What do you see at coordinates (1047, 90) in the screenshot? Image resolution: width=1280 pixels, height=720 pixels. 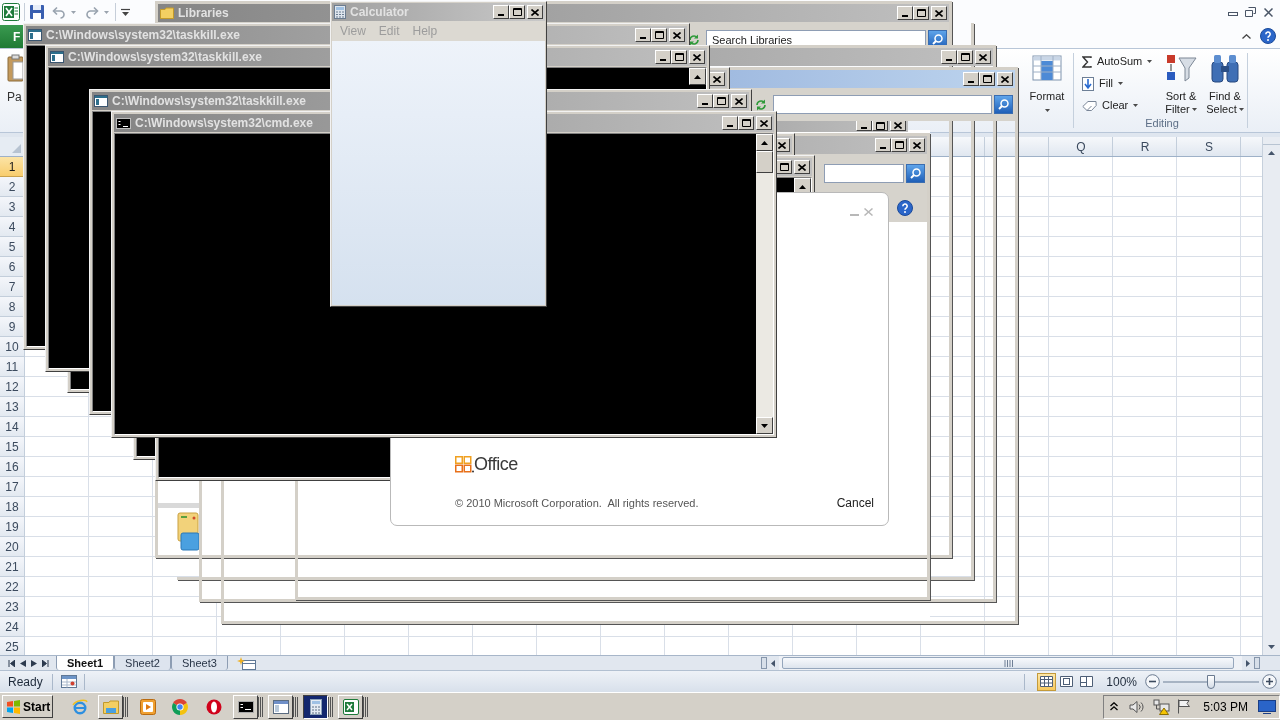 I see `format-button: Format` at bounding box center [1047, 90].